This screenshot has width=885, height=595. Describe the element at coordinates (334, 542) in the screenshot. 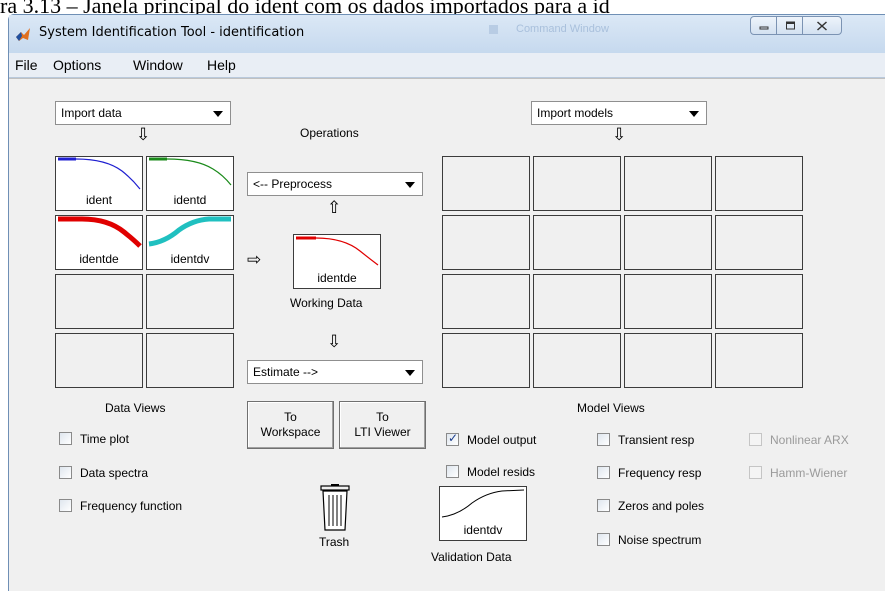

I see `trash-label: Trash` at that location.